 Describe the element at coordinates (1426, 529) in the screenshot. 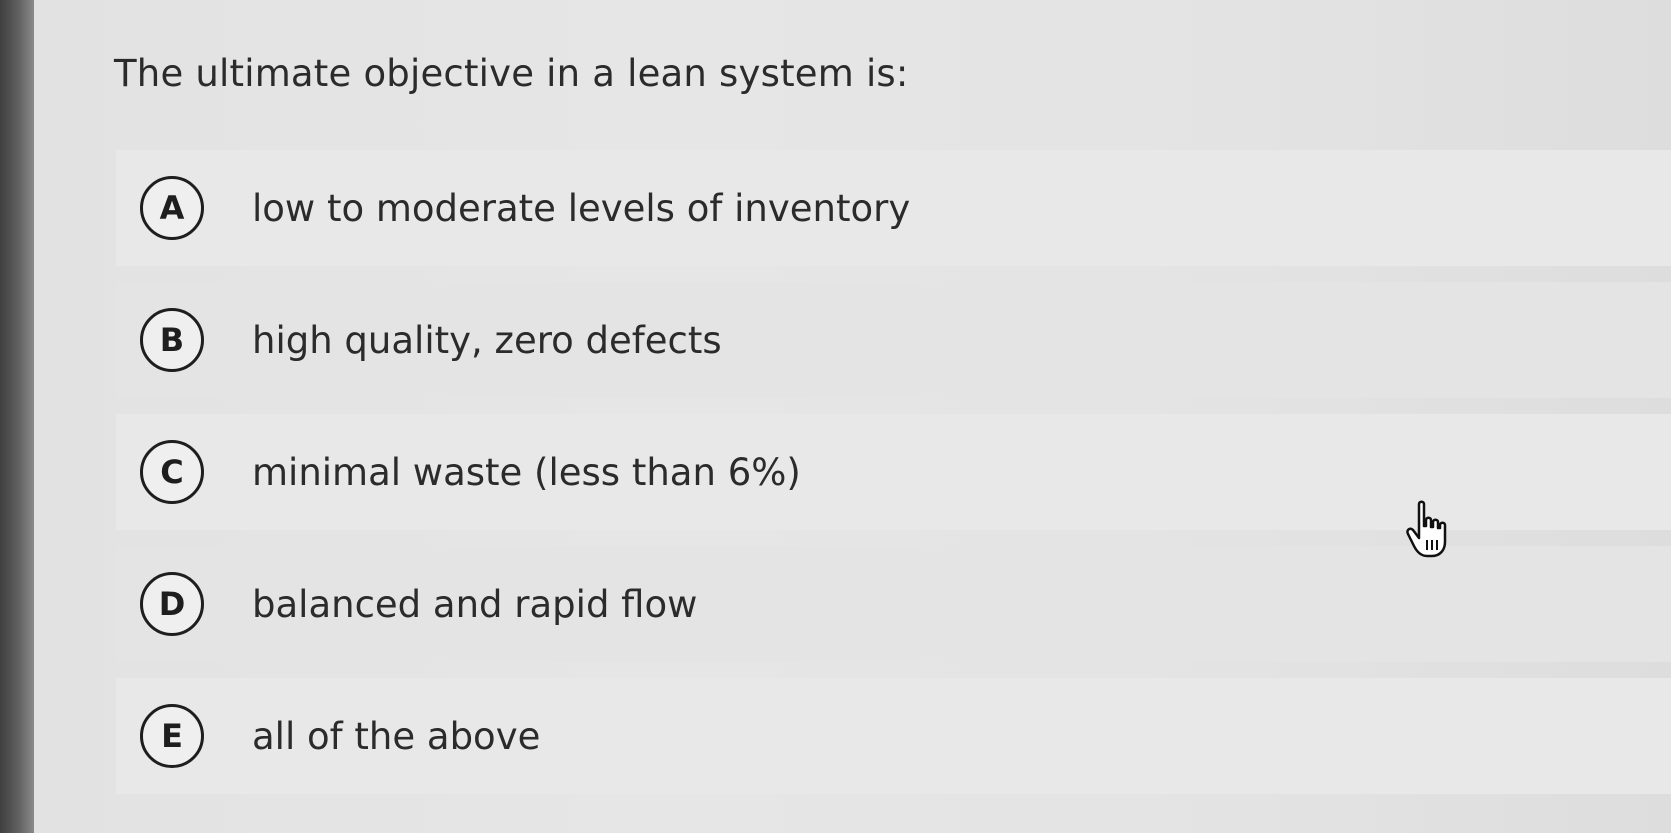

I see `hand-pointer-icon` at that location.